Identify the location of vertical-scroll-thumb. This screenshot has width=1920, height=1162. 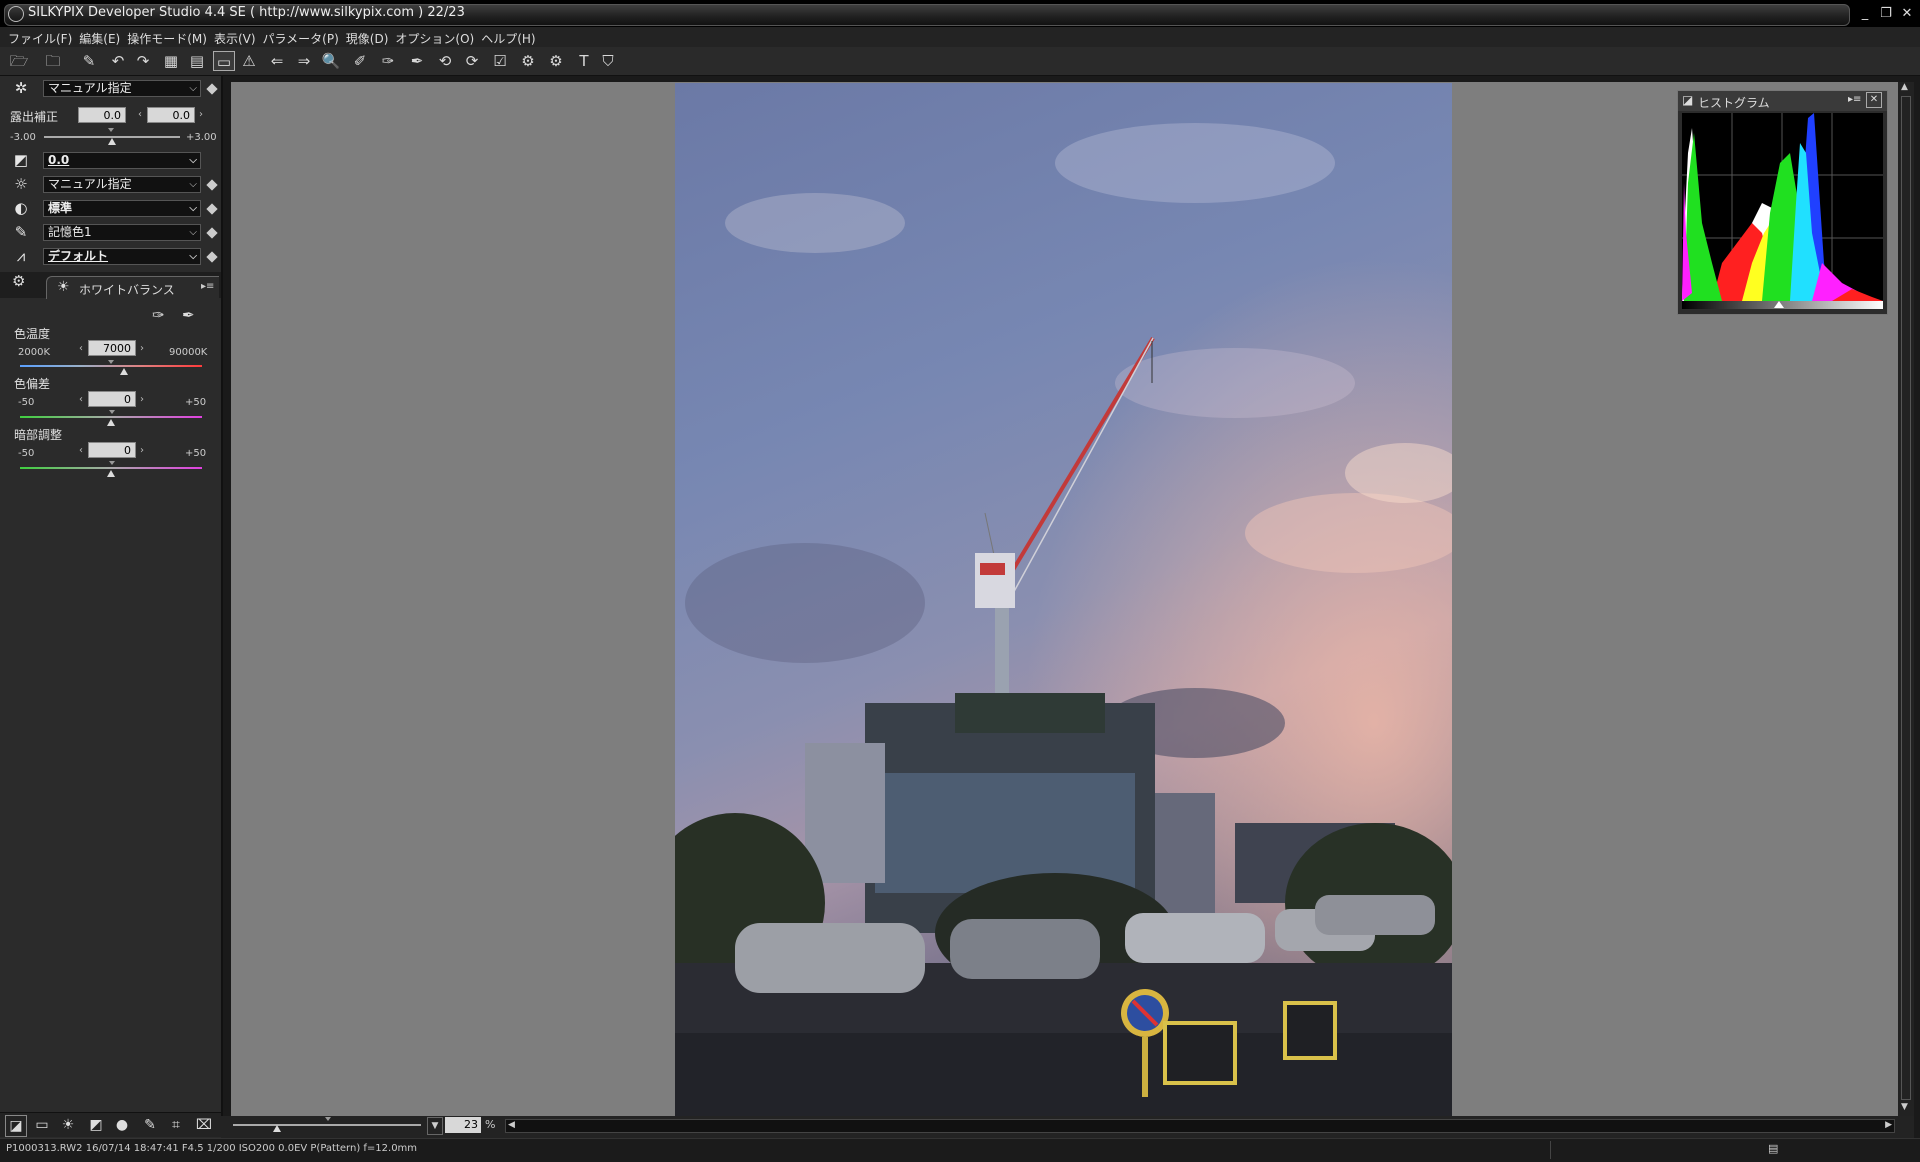
(1906, 598).